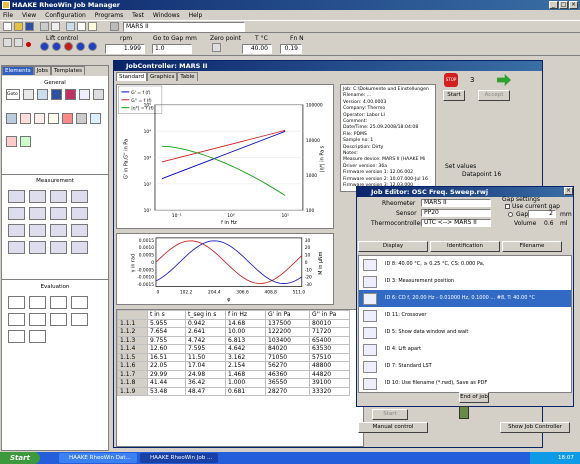 The width and height of the screenshot is (580, 464). I want to click on print-icon, so click(44, 26).